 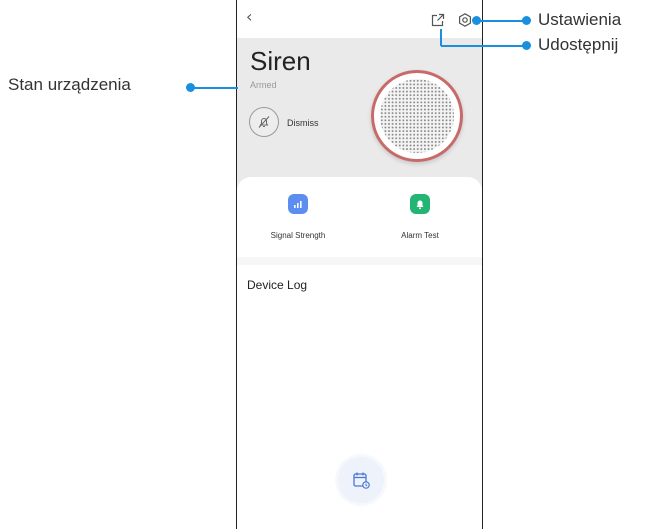 I want to click on back-arrow-icon: ‹, so click(x=249, y=17).